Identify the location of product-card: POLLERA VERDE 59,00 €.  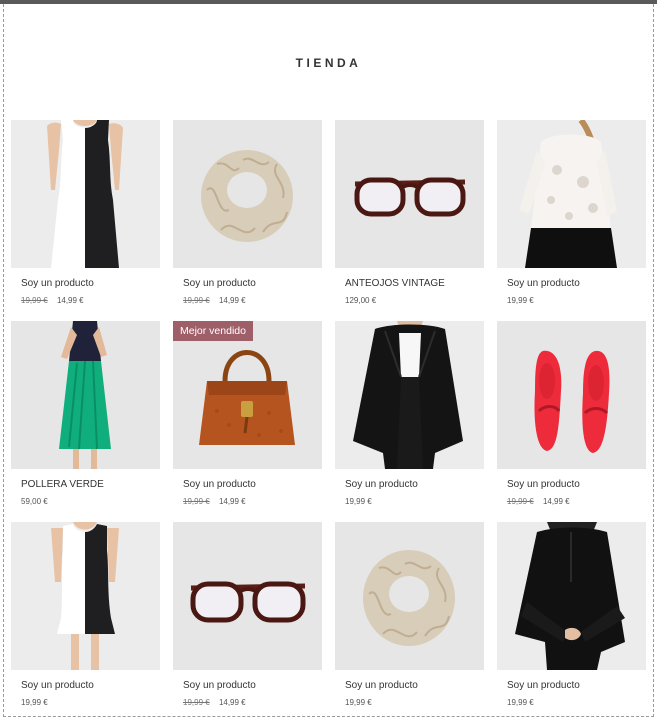
(85, 416).